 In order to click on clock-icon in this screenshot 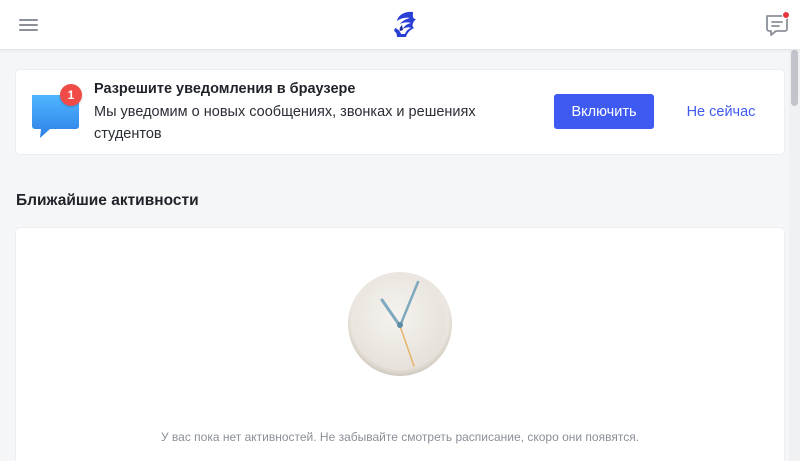, I will do `click(400, 324)`.